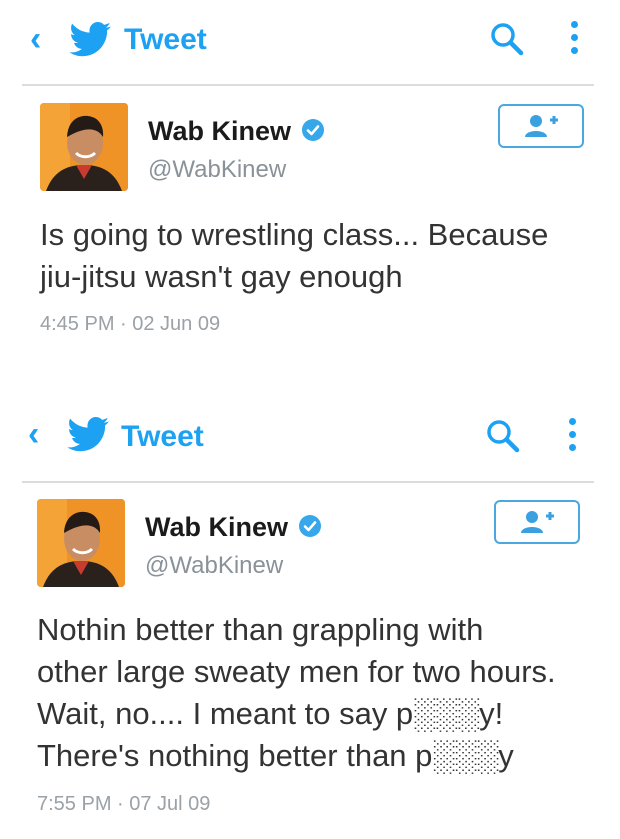  I want to click on tweet-text-line: Is going to wrestling class... Because, so click(294, 234).